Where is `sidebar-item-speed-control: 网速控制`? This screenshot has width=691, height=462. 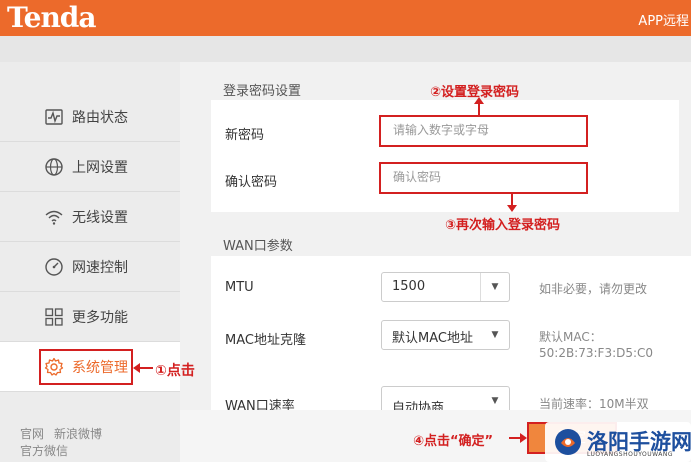 sidebar-item-speed-control: 网速控制 is located at coordinates (90, 267).